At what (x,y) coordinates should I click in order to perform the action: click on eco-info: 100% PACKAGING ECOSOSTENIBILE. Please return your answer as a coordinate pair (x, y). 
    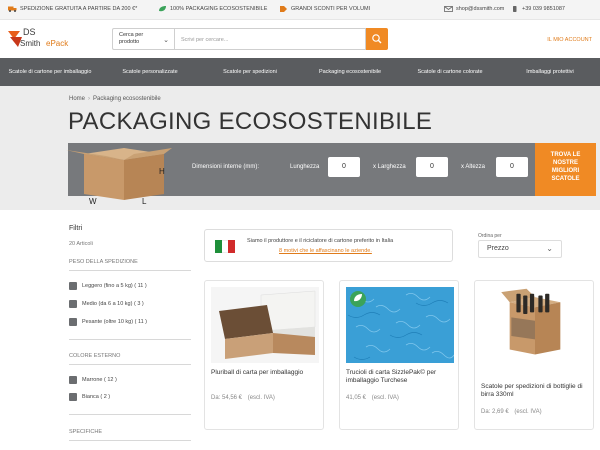
    Looking at the image, I should click on (212, 9).